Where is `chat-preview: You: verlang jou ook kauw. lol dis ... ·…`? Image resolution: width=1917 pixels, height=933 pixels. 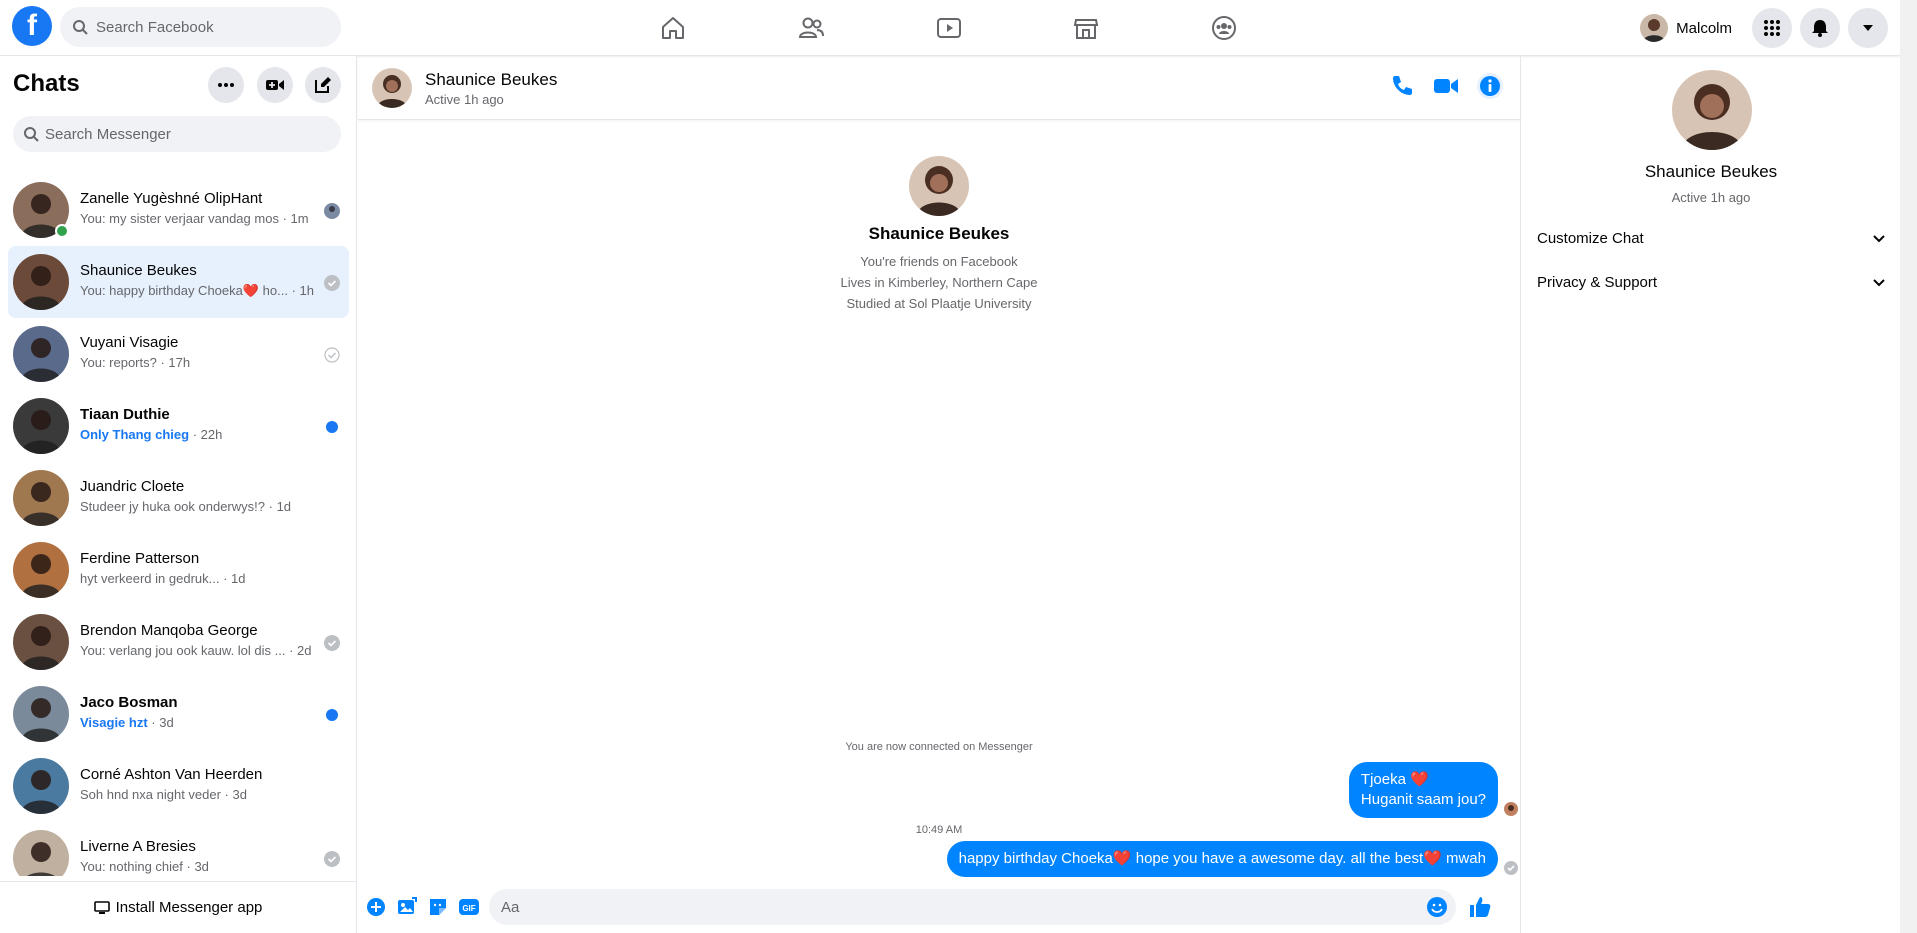 chat-preview: You: verlang jou ook kauw. lol dis ... ·… is located at coordinates (196, 650).